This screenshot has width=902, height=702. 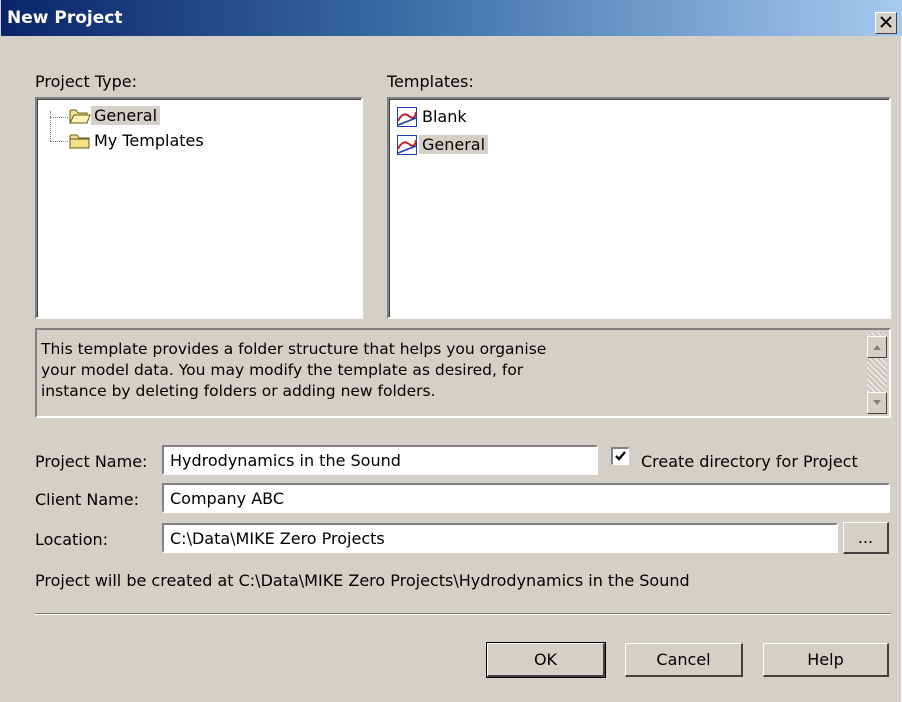 What do you see at coordinates (72, 539) in the screenshot?
I see `location-label: Location:` at bounding box center [72, 539].